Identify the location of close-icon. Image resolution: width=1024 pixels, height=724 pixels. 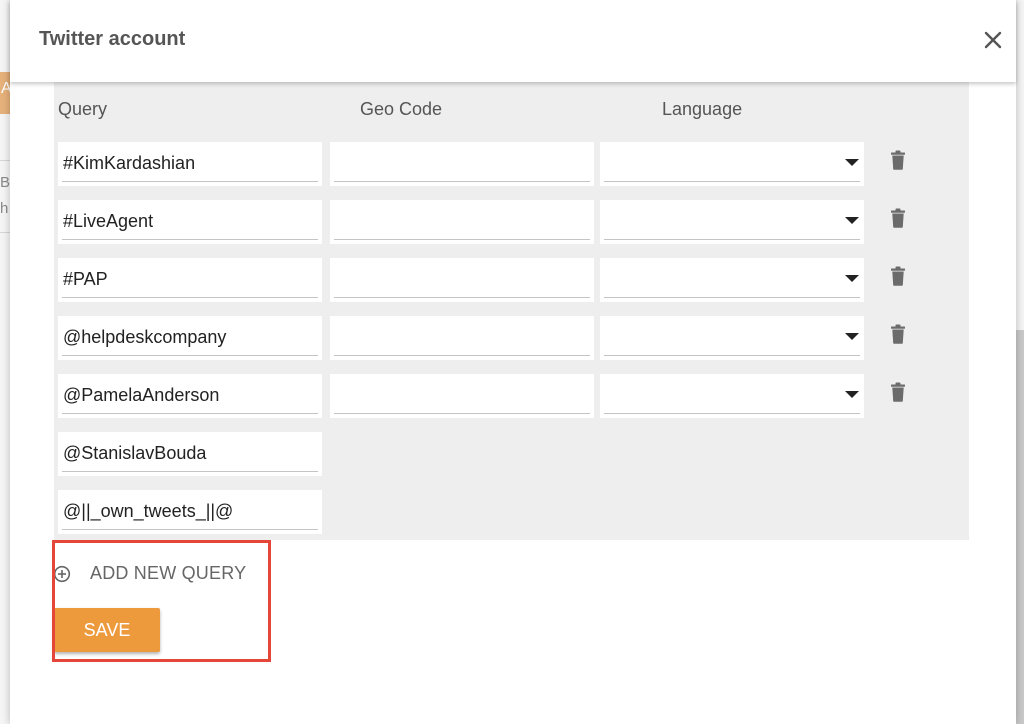
(993, 40).